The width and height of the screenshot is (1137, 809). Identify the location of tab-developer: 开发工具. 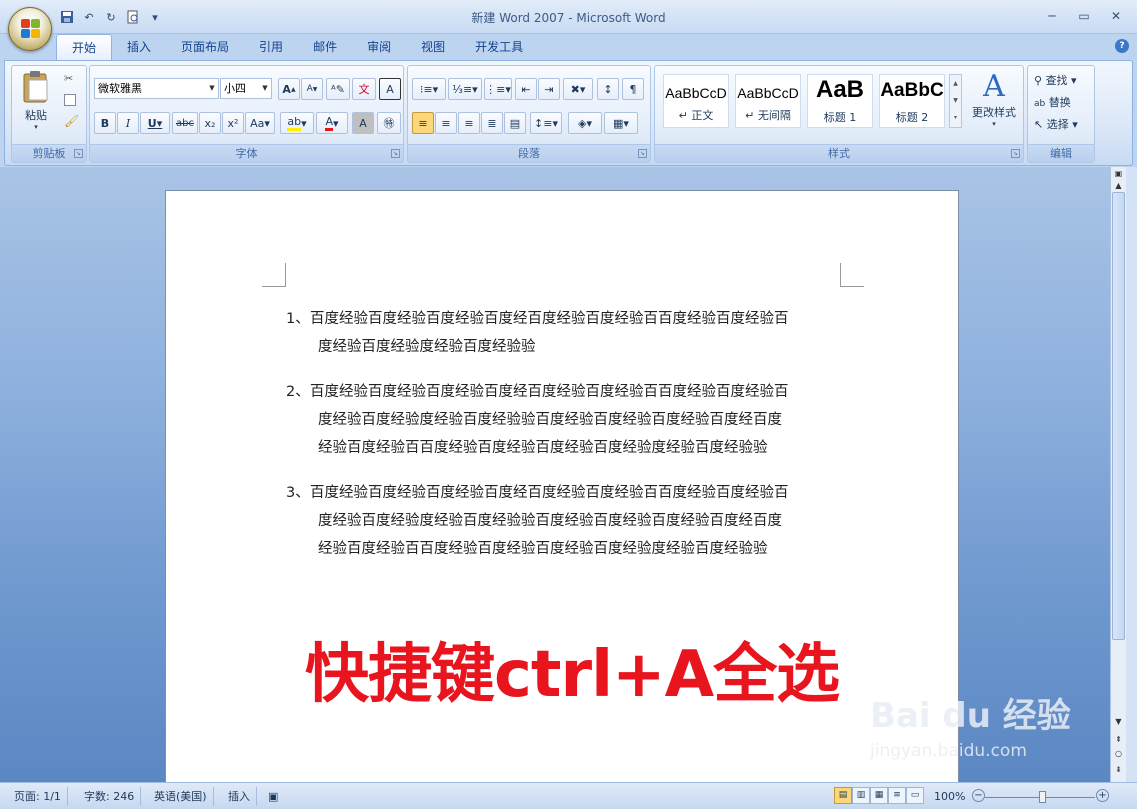
(499, 47).